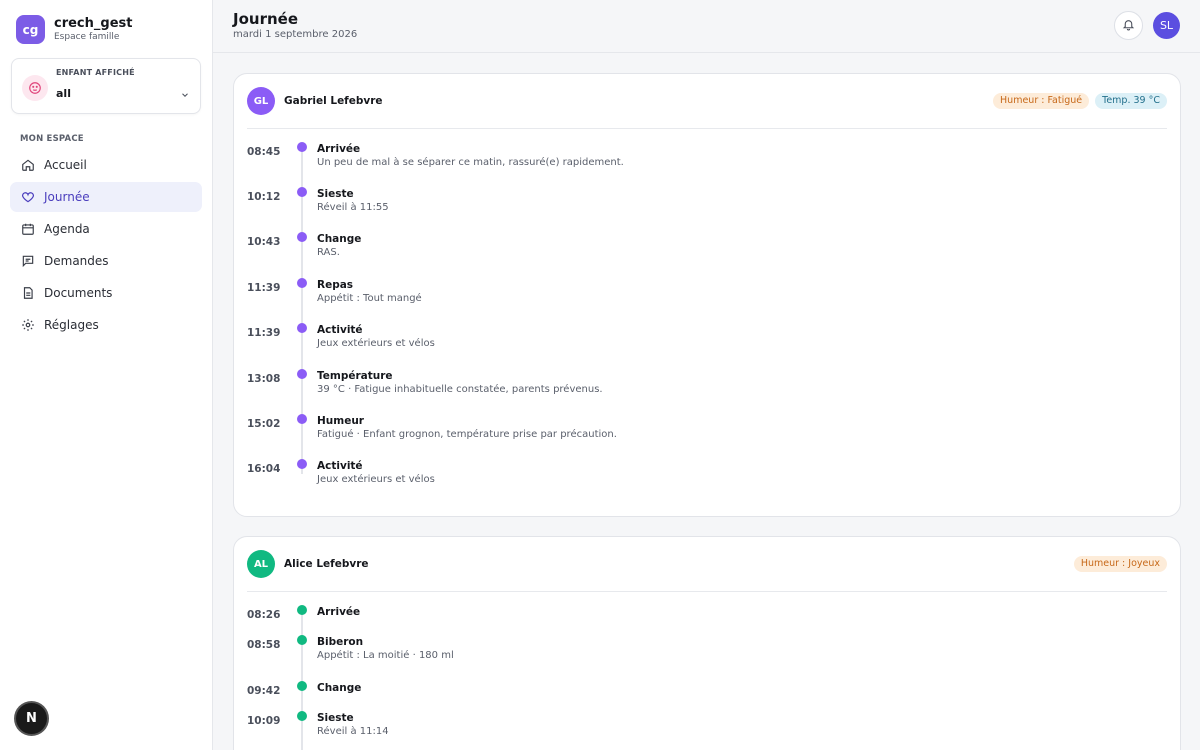 This screenshot has height=750, width=1200. What do you see at coordinates (71, 325) in the screenshot?
I see `sidebar-item-label: Réglages` at bounding box center [71, 325].